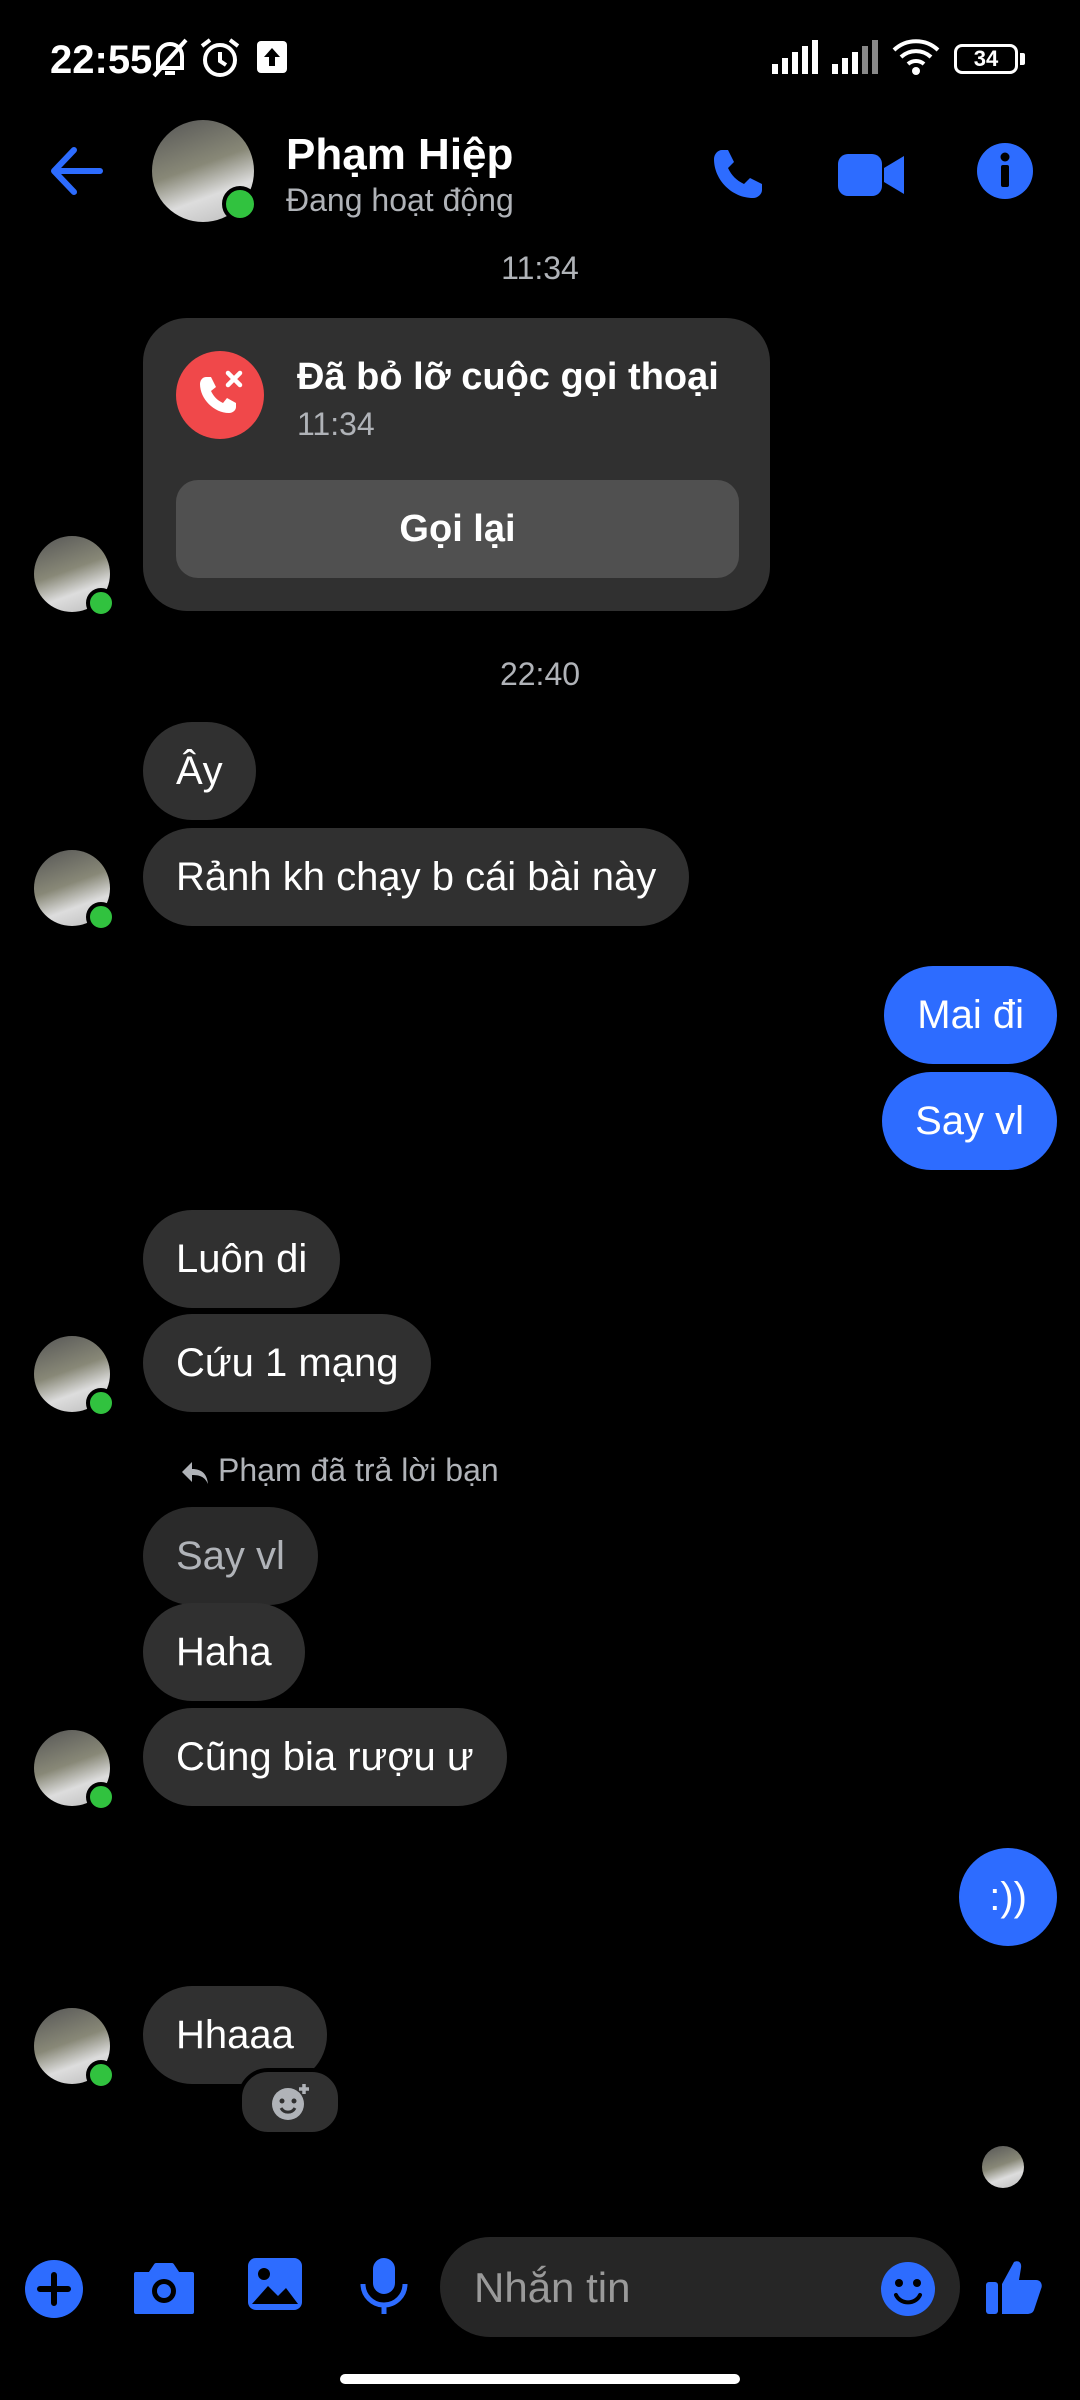  Describe the element at coordinates (1014, 2286) in the screenshot. I see `thumbs-up-icon` at that location.